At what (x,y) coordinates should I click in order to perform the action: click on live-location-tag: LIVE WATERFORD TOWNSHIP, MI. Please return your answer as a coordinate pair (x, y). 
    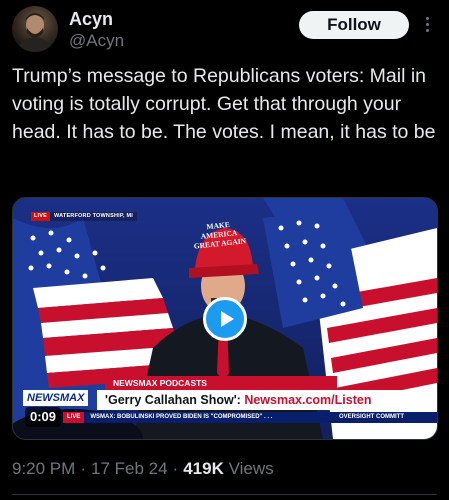
    Looking at the image, I should click on (84, 216).